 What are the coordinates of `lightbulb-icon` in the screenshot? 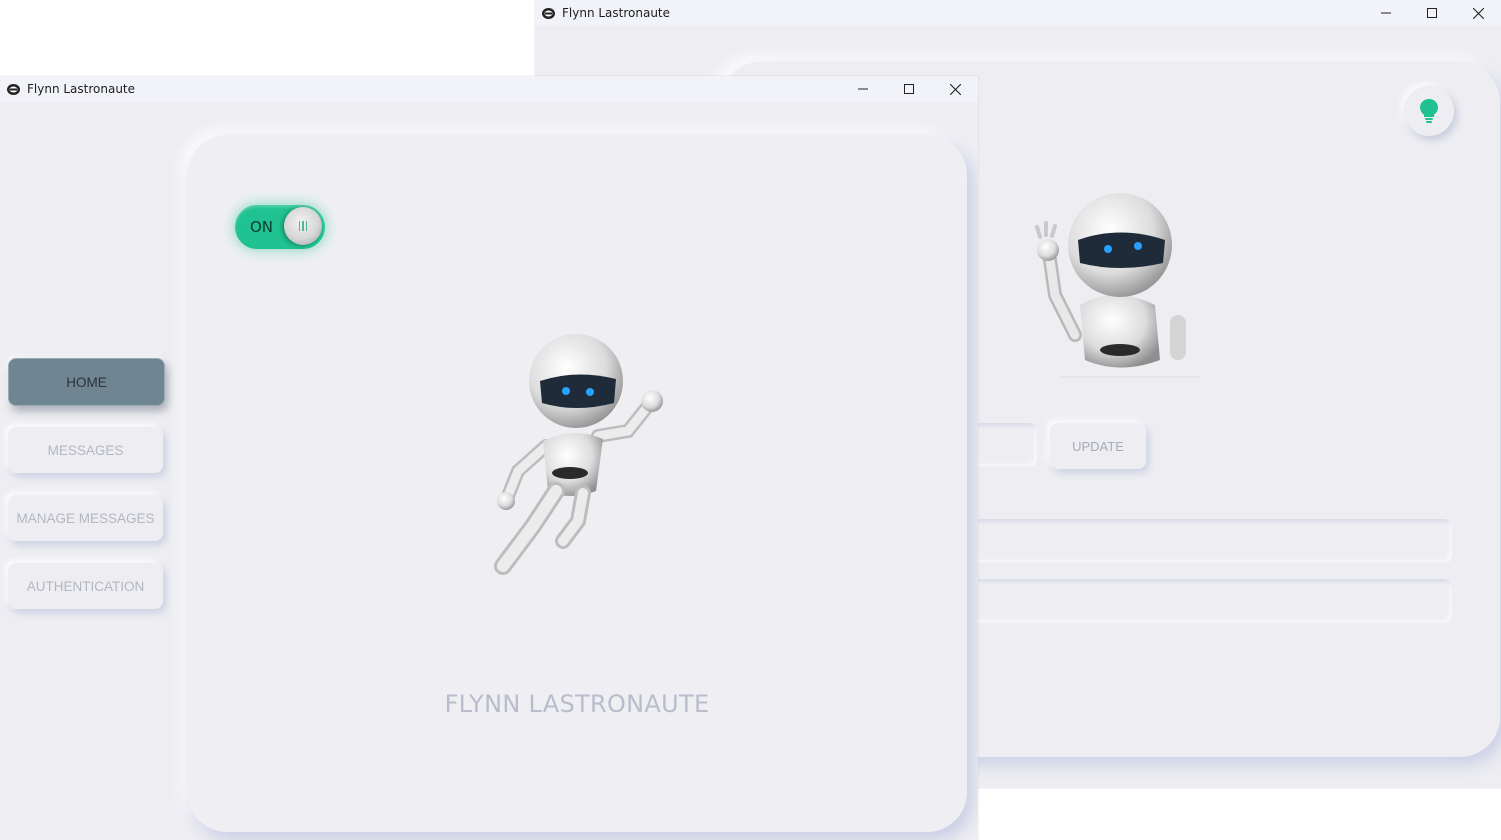 It's located at (1429, 111).